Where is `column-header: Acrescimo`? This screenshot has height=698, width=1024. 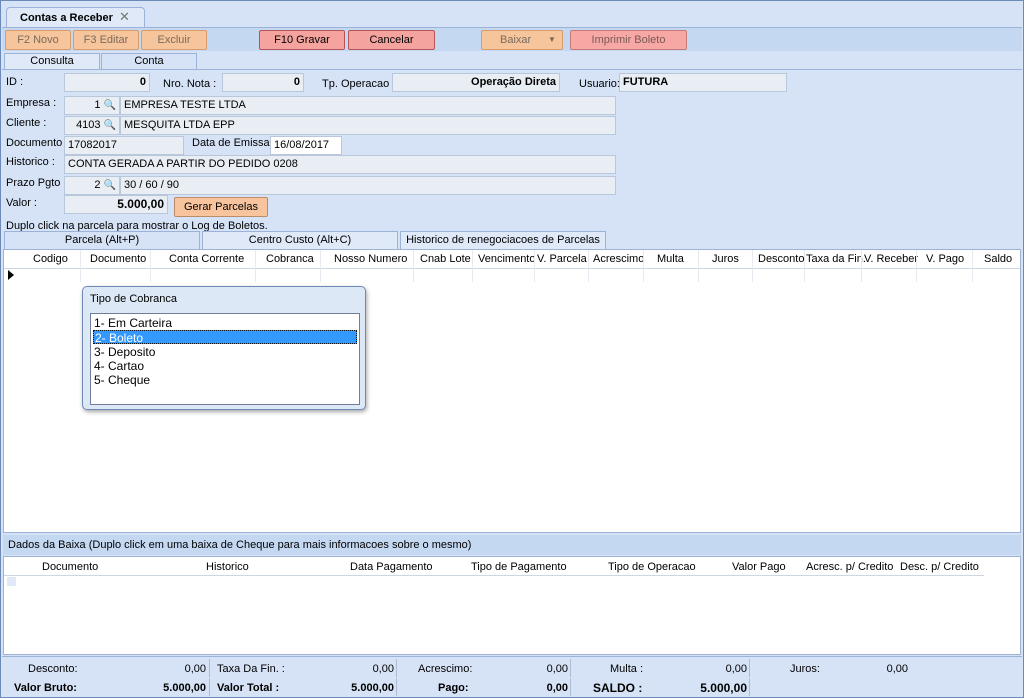
column-header: Acrescimo is located at coordinates (618, 259).